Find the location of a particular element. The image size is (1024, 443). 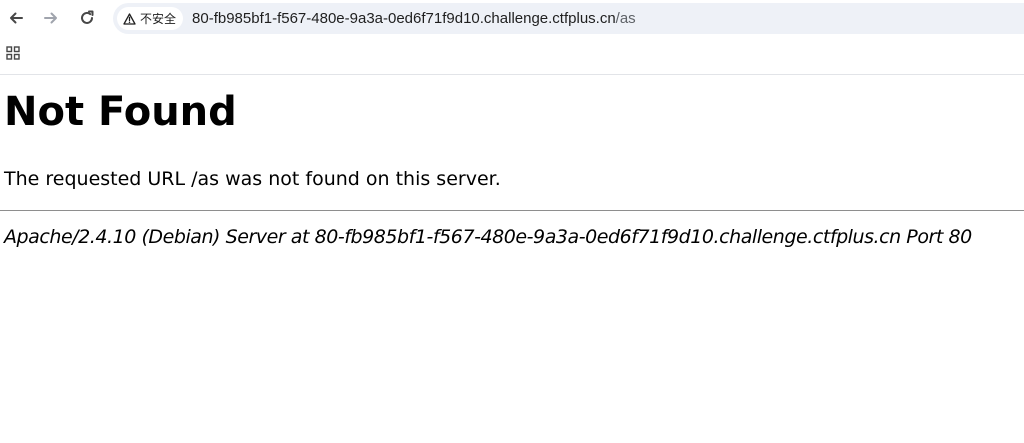

apps-grid-icon is located at coordinates (13, 53).